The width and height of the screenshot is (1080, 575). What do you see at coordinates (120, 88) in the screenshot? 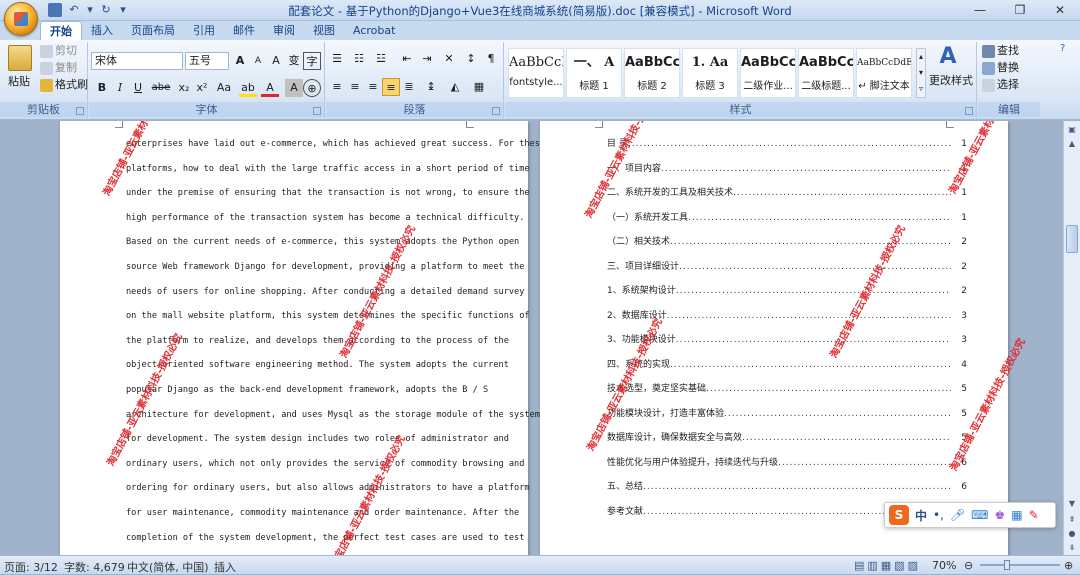
I see `italic-button: I` at bounding box center [120, 88].